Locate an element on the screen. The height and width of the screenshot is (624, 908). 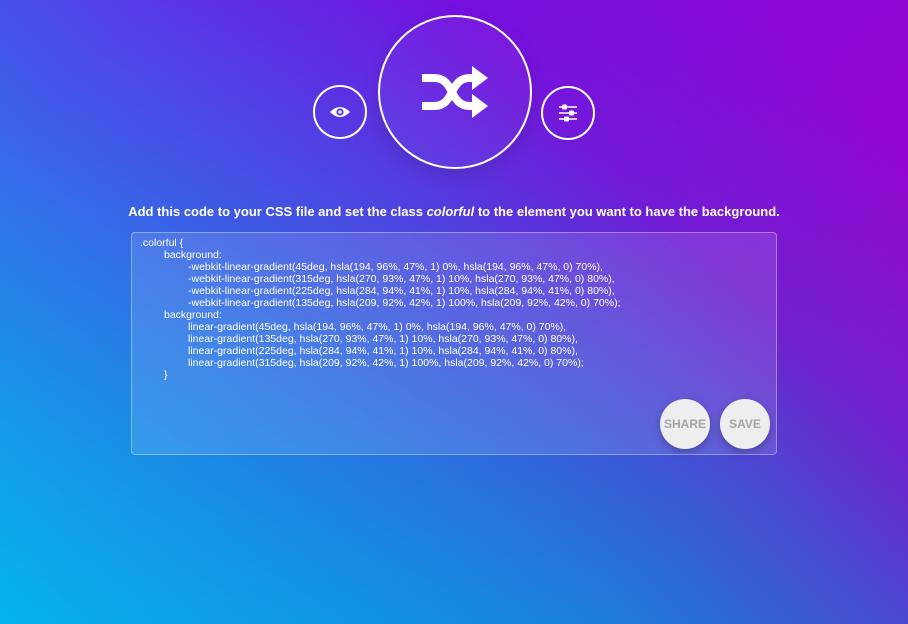
code-line: .colorful { is located at coordinates (162, 243).